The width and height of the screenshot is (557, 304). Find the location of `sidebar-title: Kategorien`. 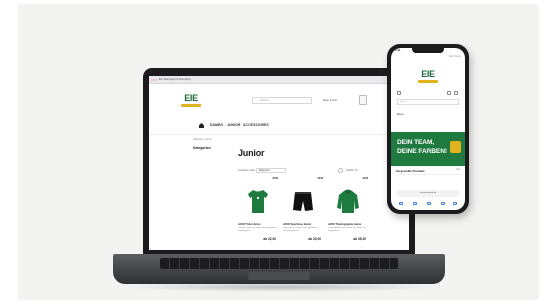

sidebar-title: Kategorien is located at coordinates (202, 148).